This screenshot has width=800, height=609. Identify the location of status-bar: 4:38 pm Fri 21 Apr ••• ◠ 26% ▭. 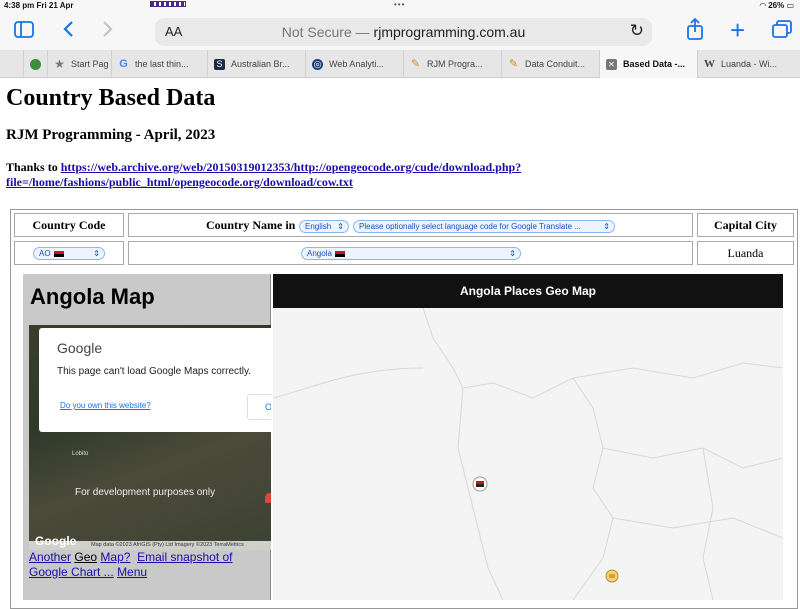
(400, 6).